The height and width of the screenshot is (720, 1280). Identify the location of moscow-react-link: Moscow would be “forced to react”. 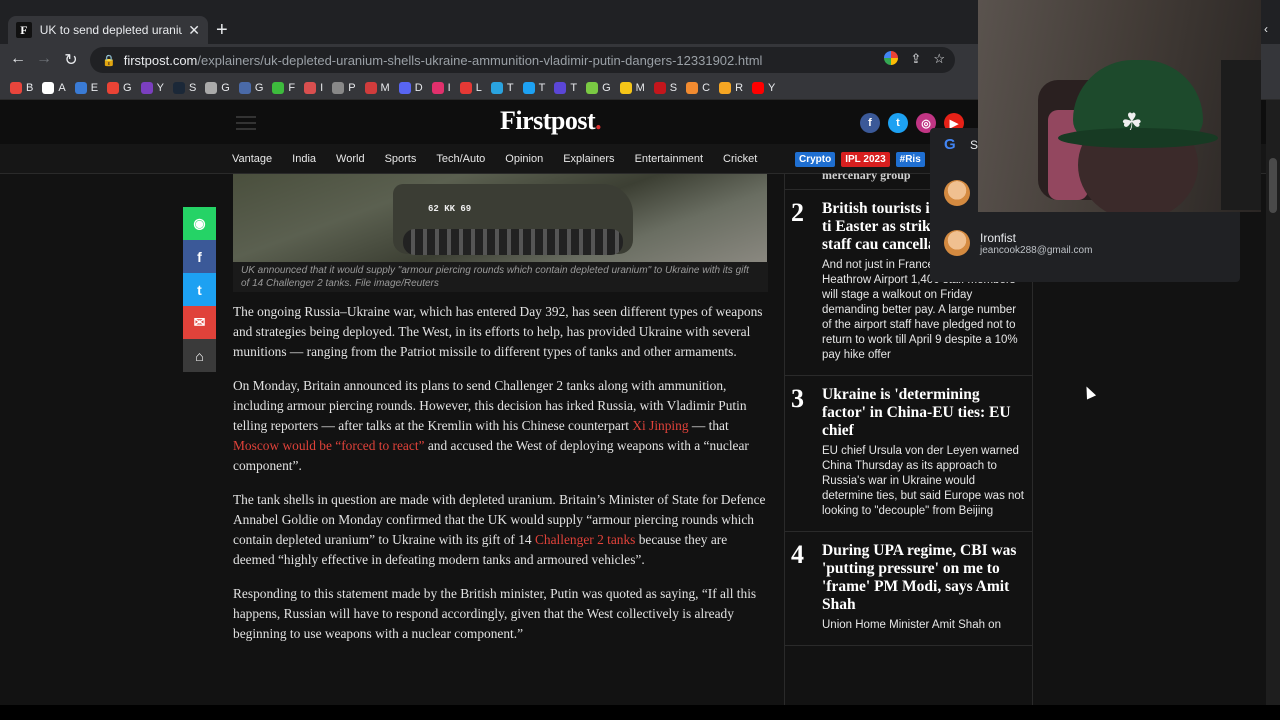
(328, 445).